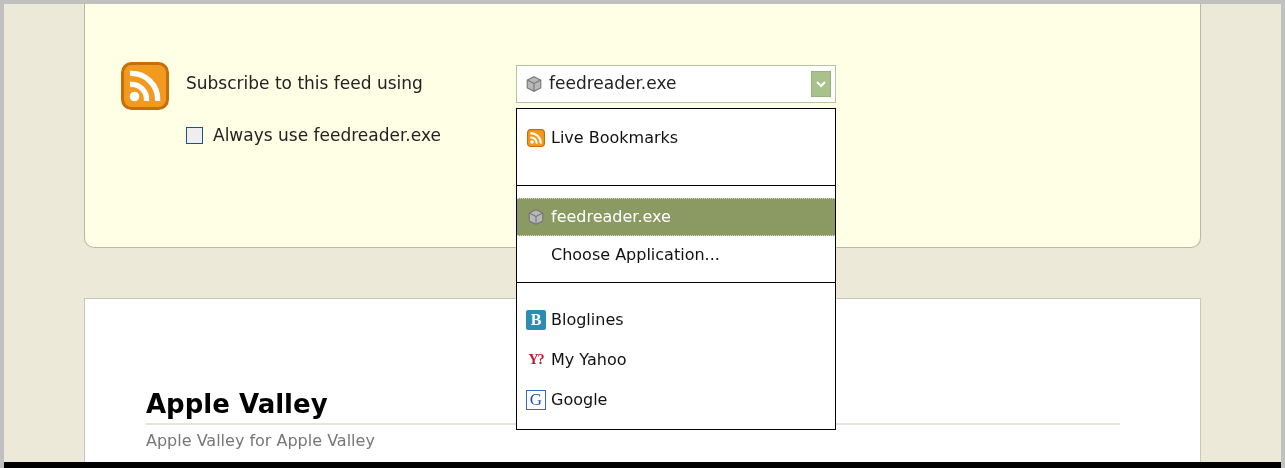  What do you see at coordinates (327, 135) in the screenshot?
I see `always-use-label: Always use feedreader.exe` at bounding box center [327, 135].